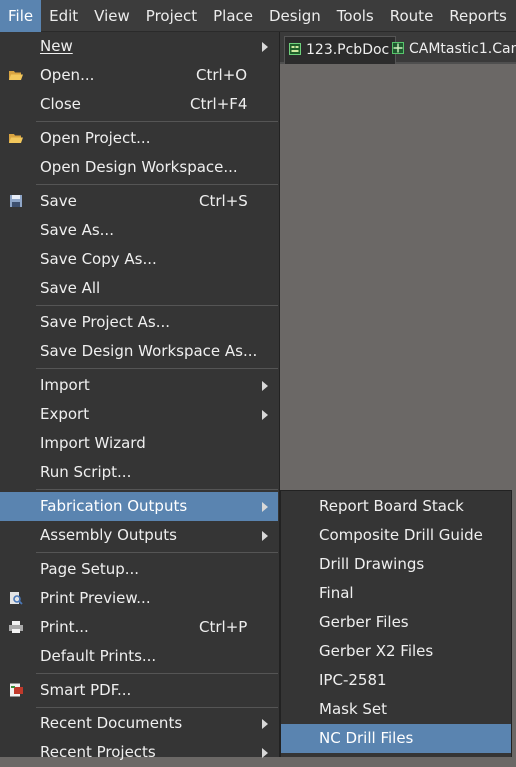  Describe the element at coordinates (353, 709) in the screenshot. I see `menu-item-label: Mask Set` at that location.